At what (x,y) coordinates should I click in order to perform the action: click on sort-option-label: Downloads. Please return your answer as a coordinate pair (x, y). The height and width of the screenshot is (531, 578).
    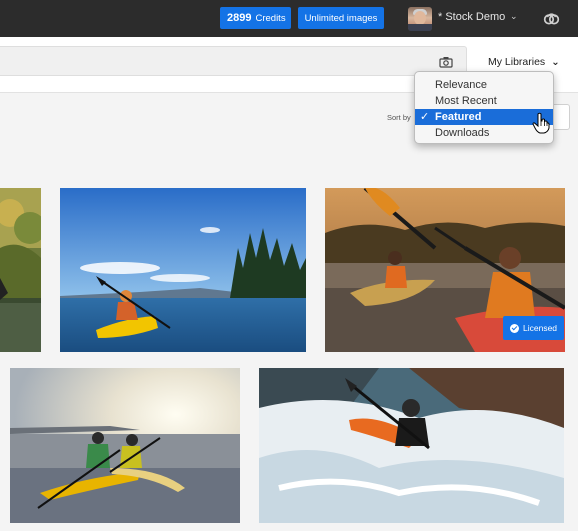
    Looking at the image, I should click on (462, 133).